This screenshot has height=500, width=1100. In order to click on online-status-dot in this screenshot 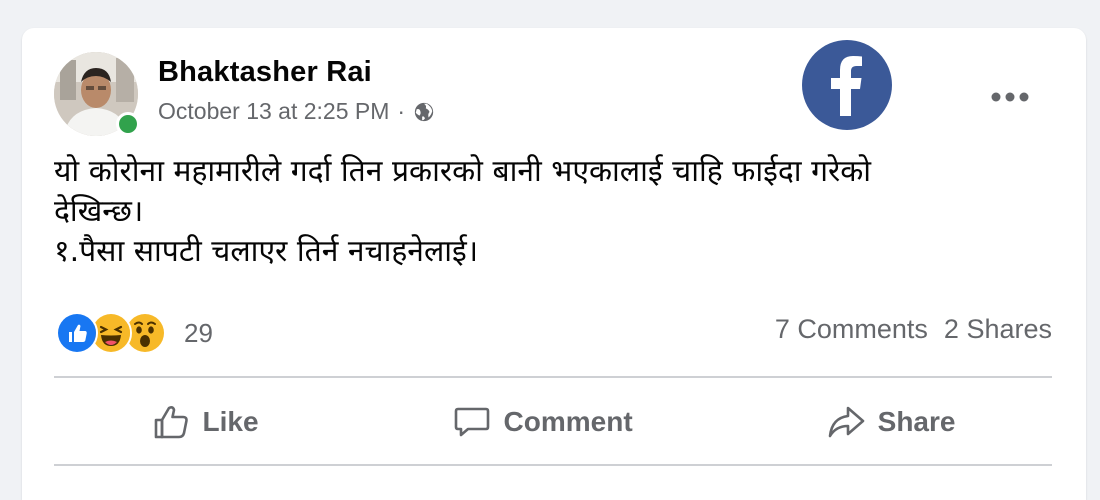, I will do `click(128, 124)`.